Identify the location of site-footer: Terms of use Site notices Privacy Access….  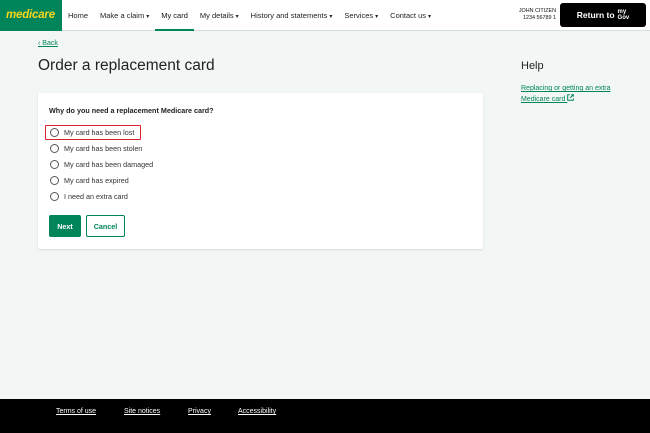
(325, 416).